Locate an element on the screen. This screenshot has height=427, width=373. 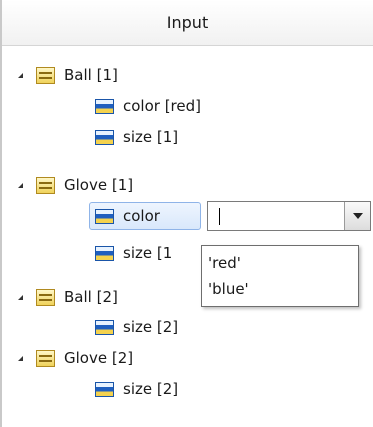
tree-node-ball-2: Ball [2] is located at coordinates (77, 297).